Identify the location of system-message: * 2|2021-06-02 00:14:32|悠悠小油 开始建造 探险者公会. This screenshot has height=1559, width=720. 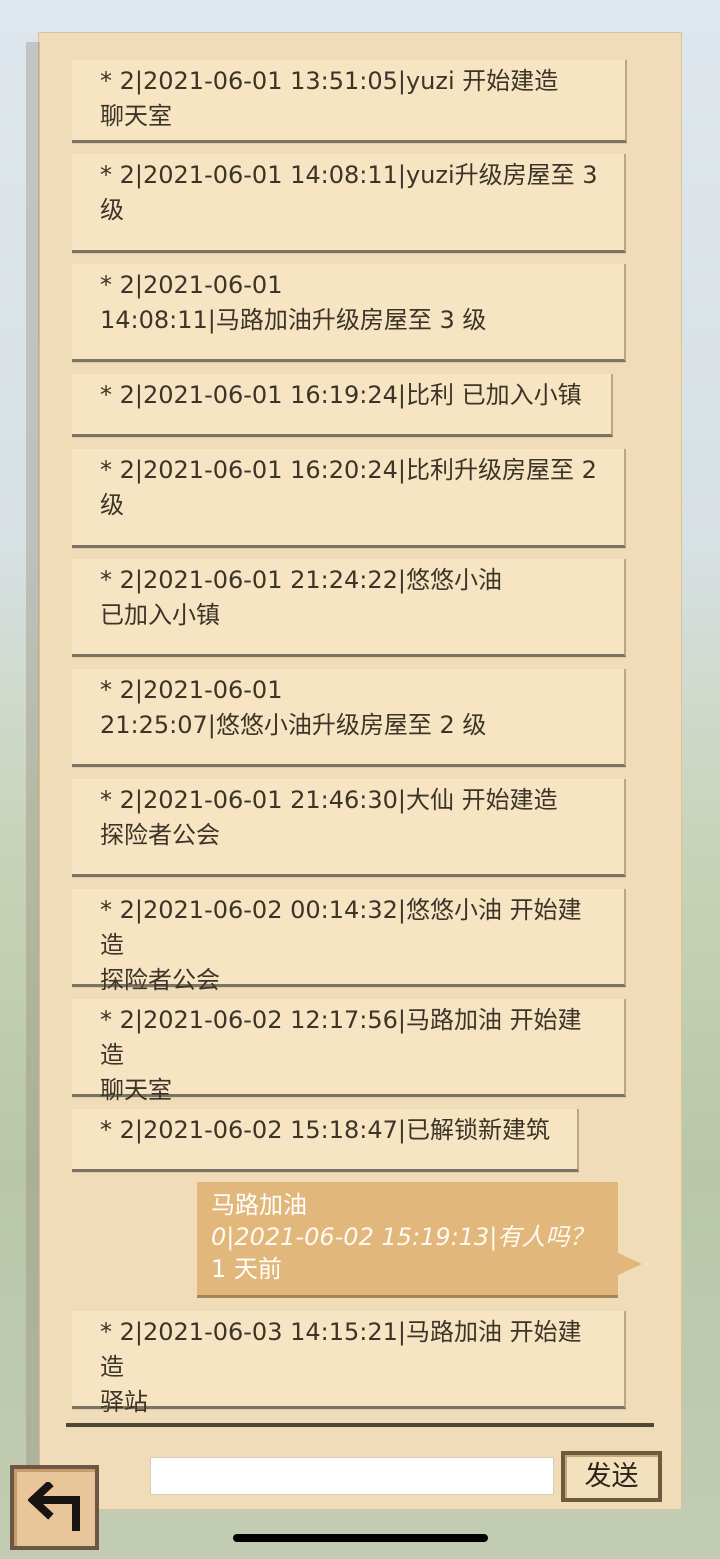
(349, 941).